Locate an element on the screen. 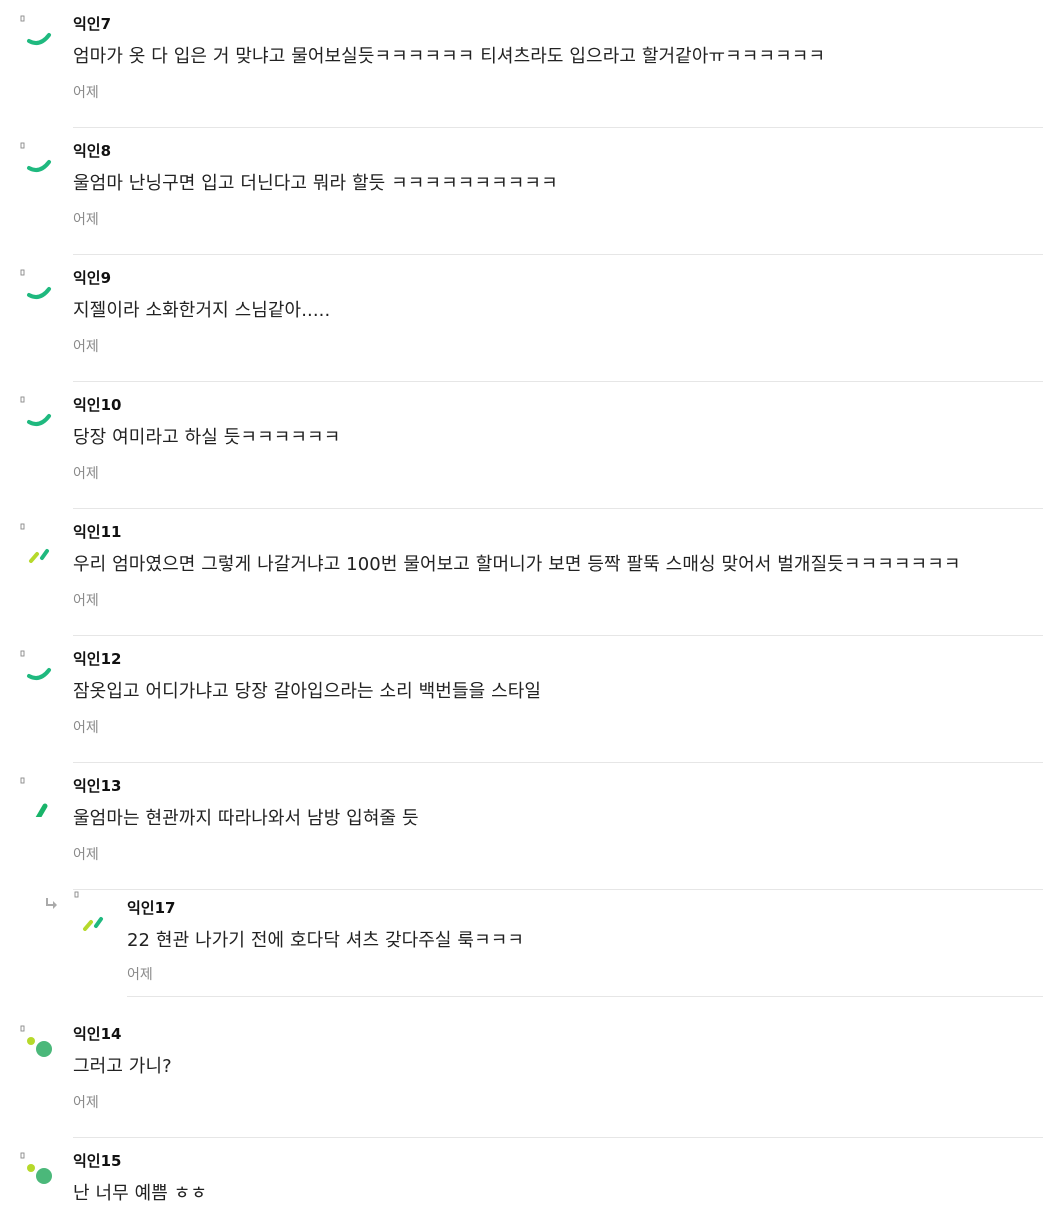 This screenshot has width=1043, height=1207. comment-item: 익인9 지젤이라 소화한거지 스님같아..... 어제 is located at coordinates (521, 318).